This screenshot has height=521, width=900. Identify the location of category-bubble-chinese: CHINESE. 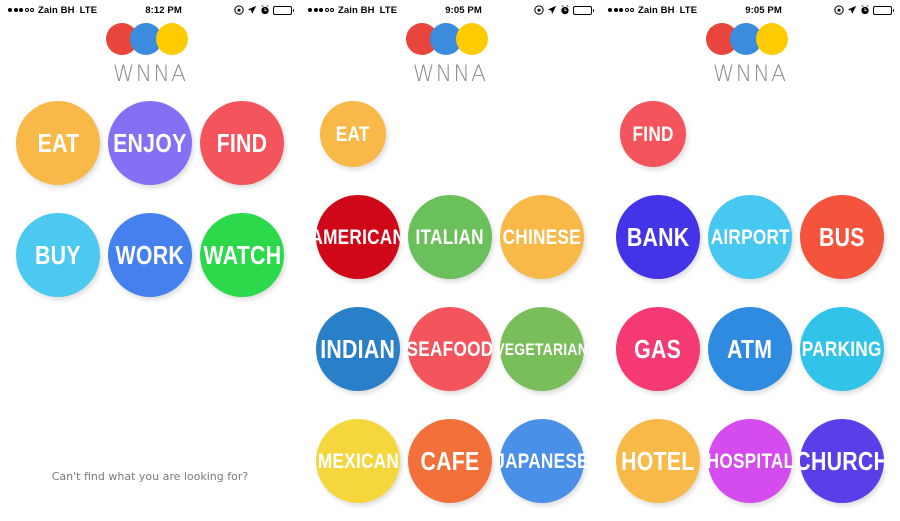
(542, 237).